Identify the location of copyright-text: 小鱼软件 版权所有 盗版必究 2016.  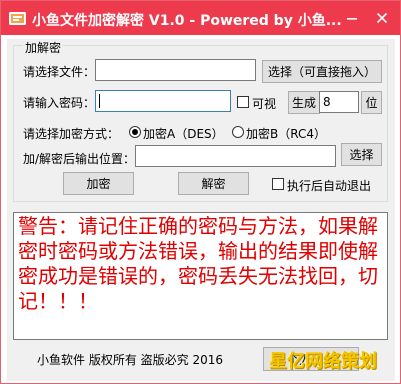
(130, 360).